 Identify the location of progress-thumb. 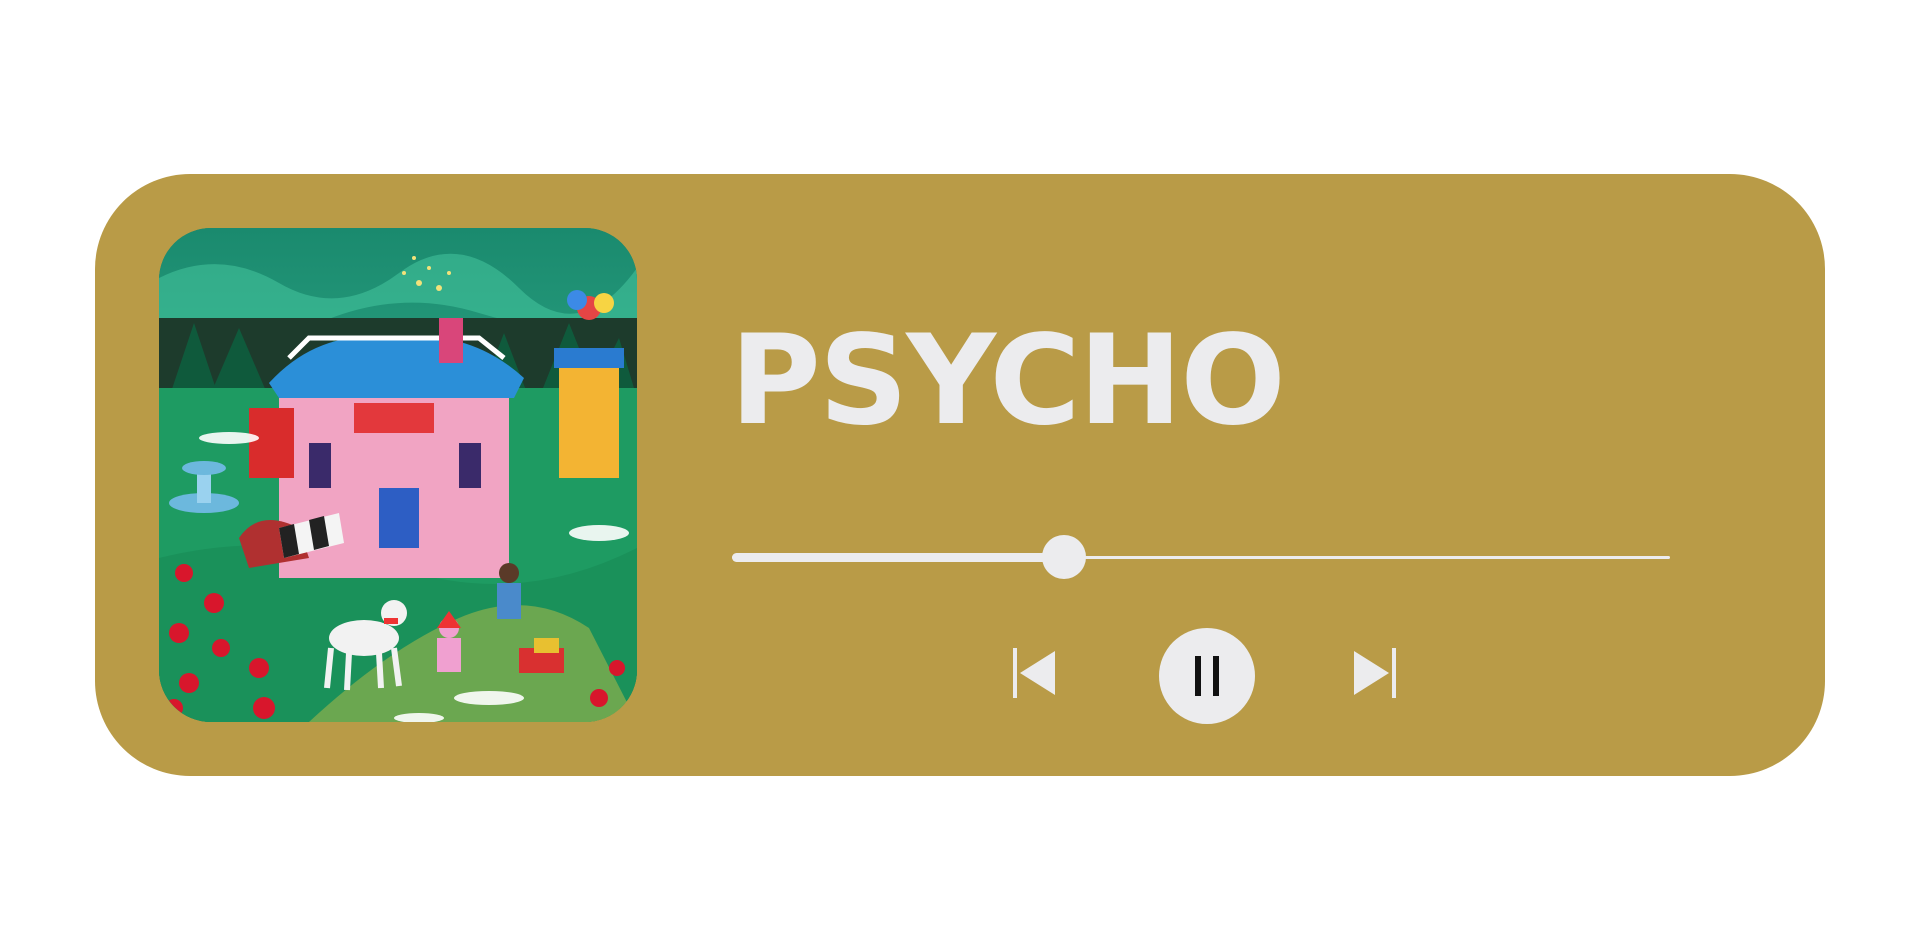
(1064, 557).